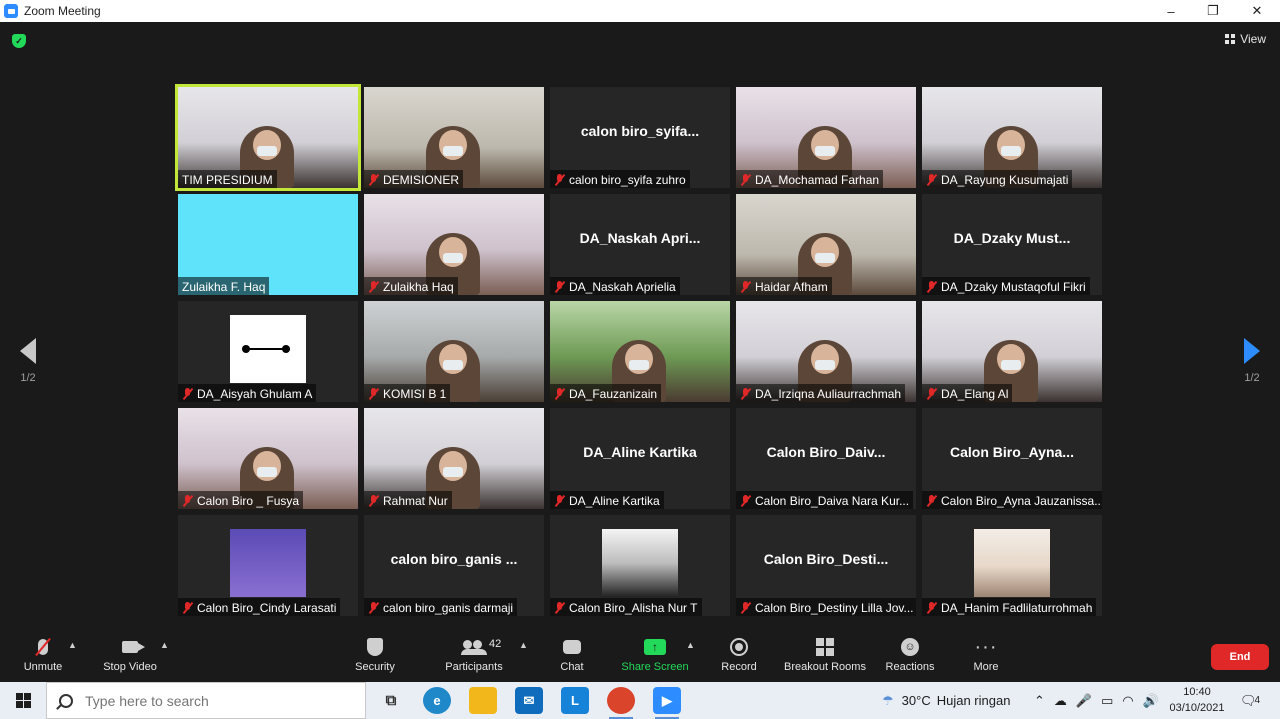 The width and height of the screenshot is (1280, 719). I want to click on record-button: Record, so click(739, 658).